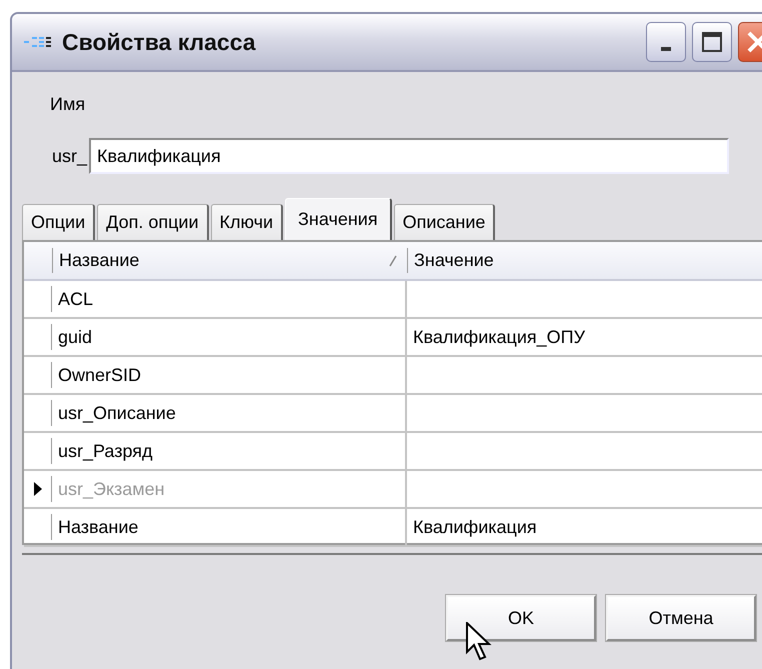 The width and height of the screenshot is (762, 669). Describe the element at coordinates (666, 42) in the screenshot. I see `minimize-button` at that location.